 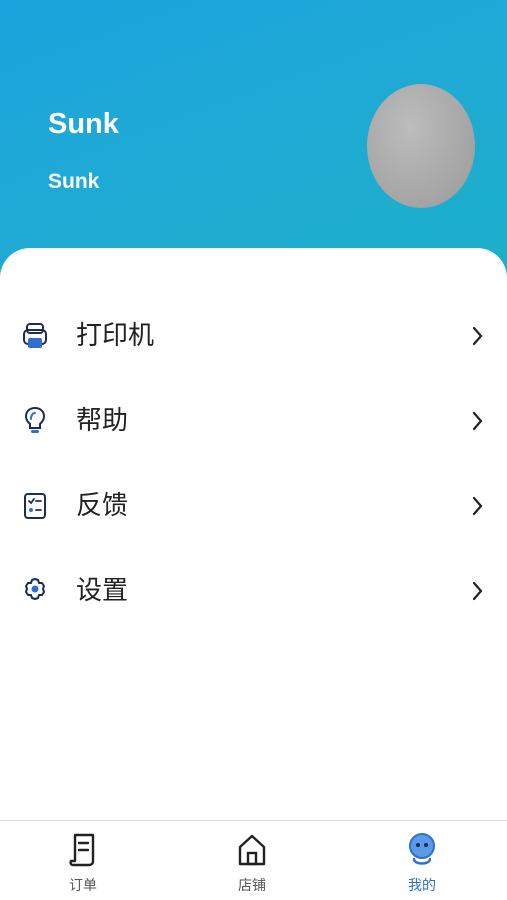 I want to click on tab-orders: 订单, so click(x=83, y=860).